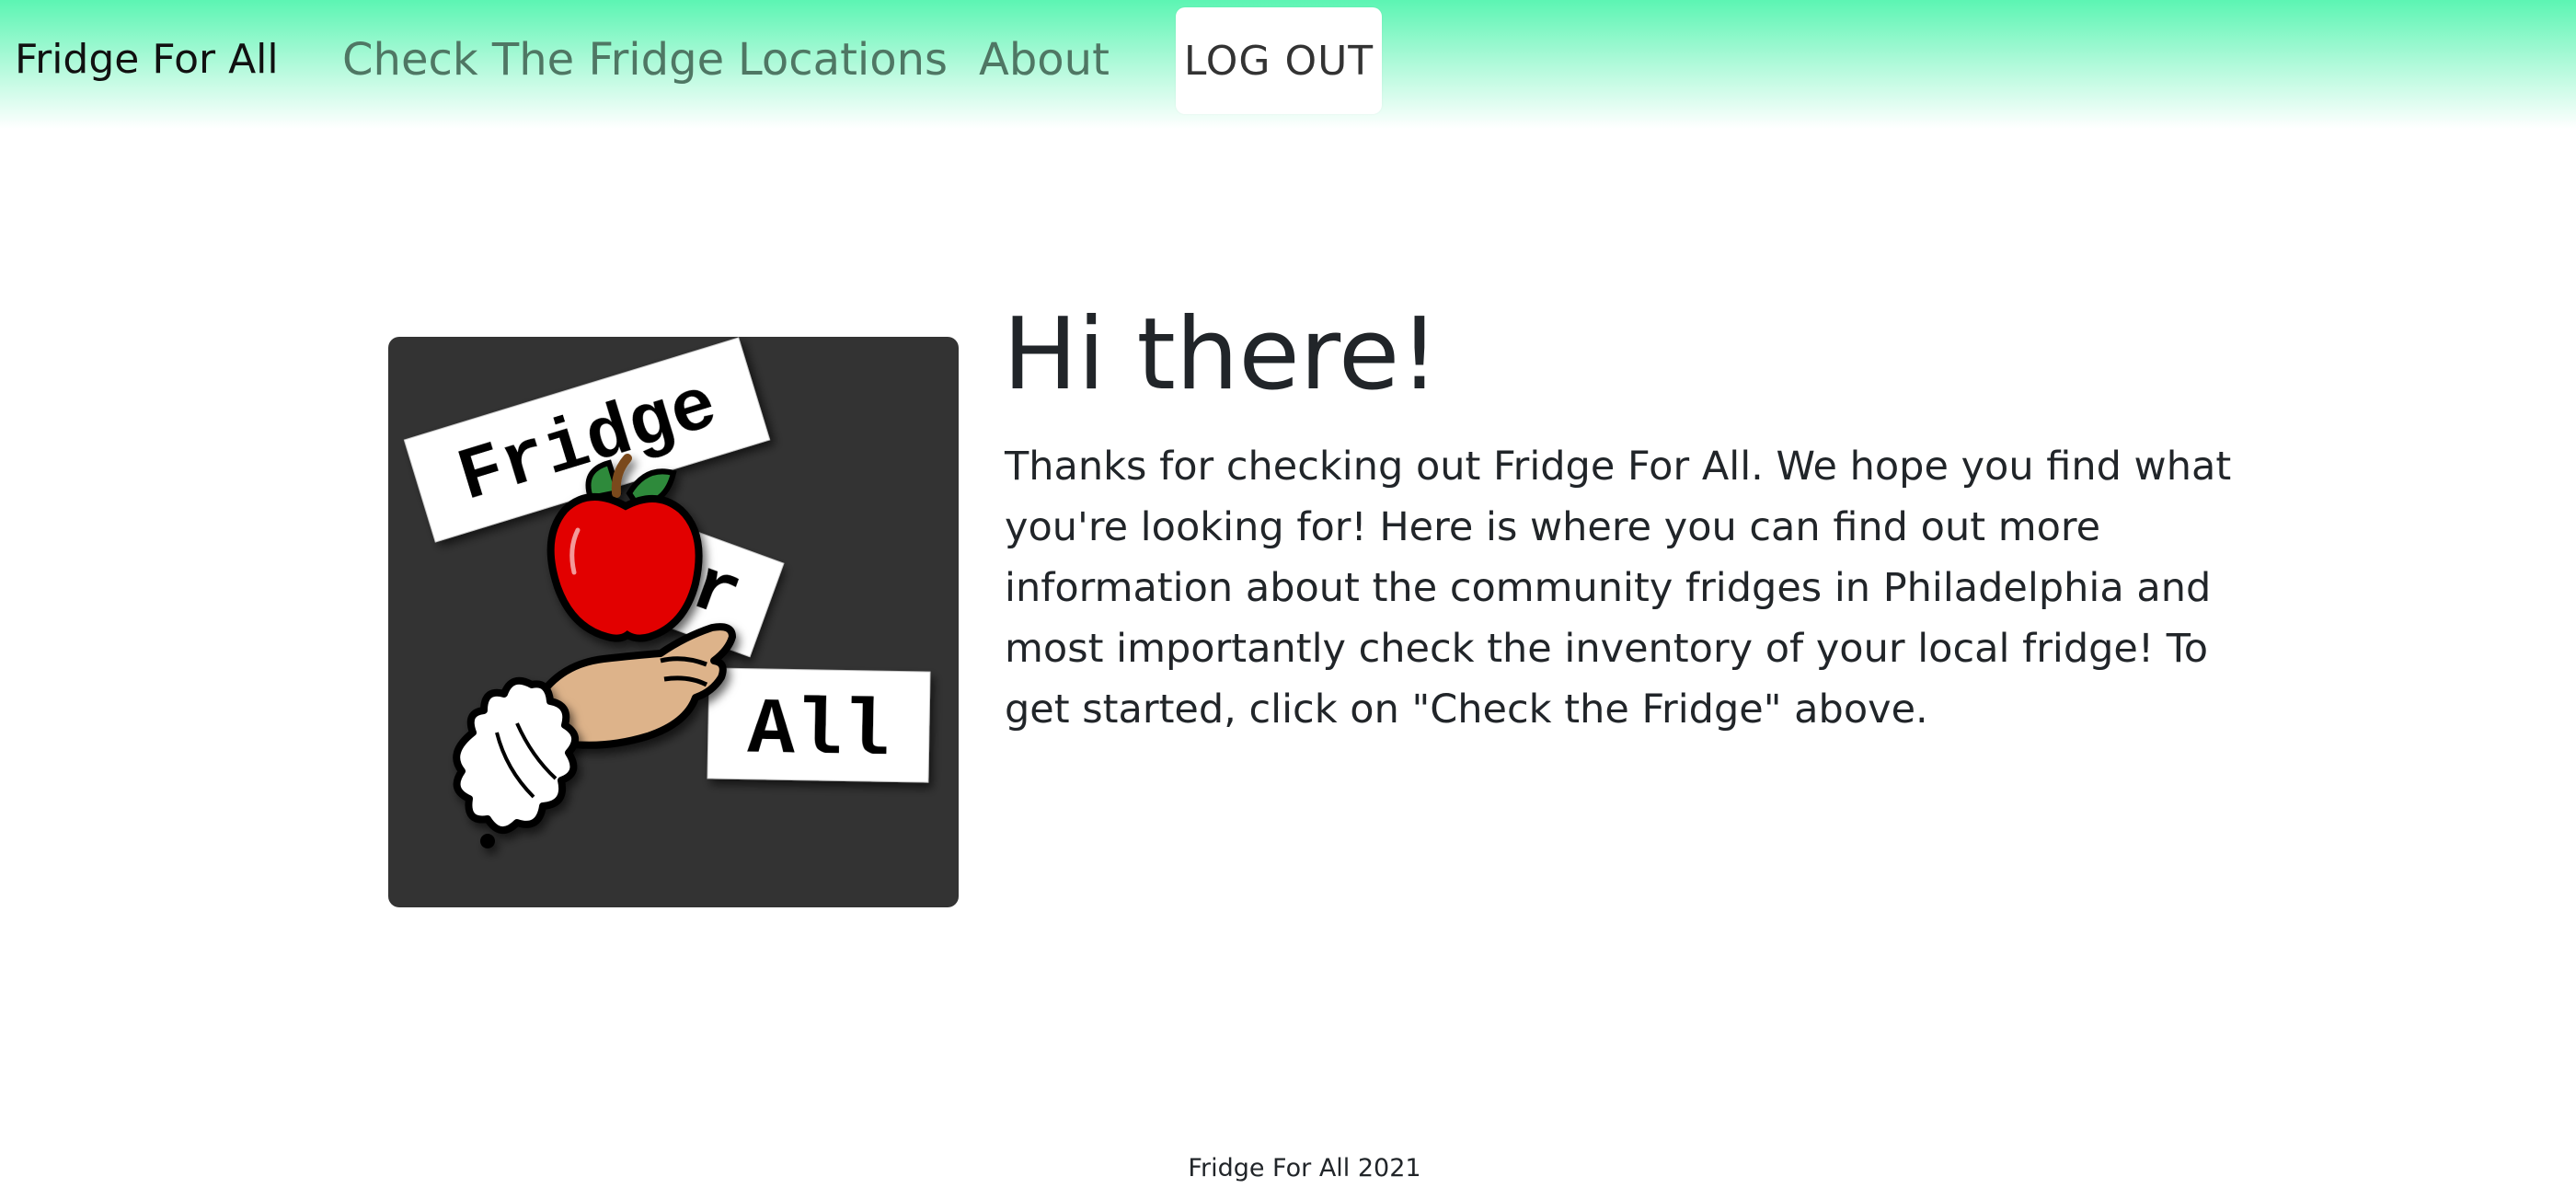 This screenshot has height=1200, width=2576. I want to click on nav-link-locations: Locations, so click(843, 59).